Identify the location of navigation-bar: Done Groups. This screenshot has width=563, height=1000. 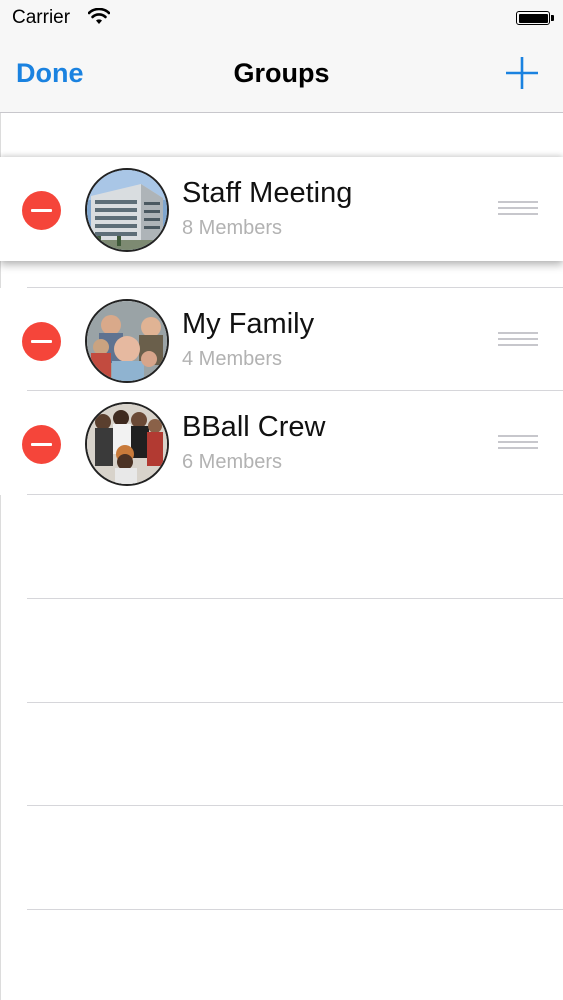
(281, 75).